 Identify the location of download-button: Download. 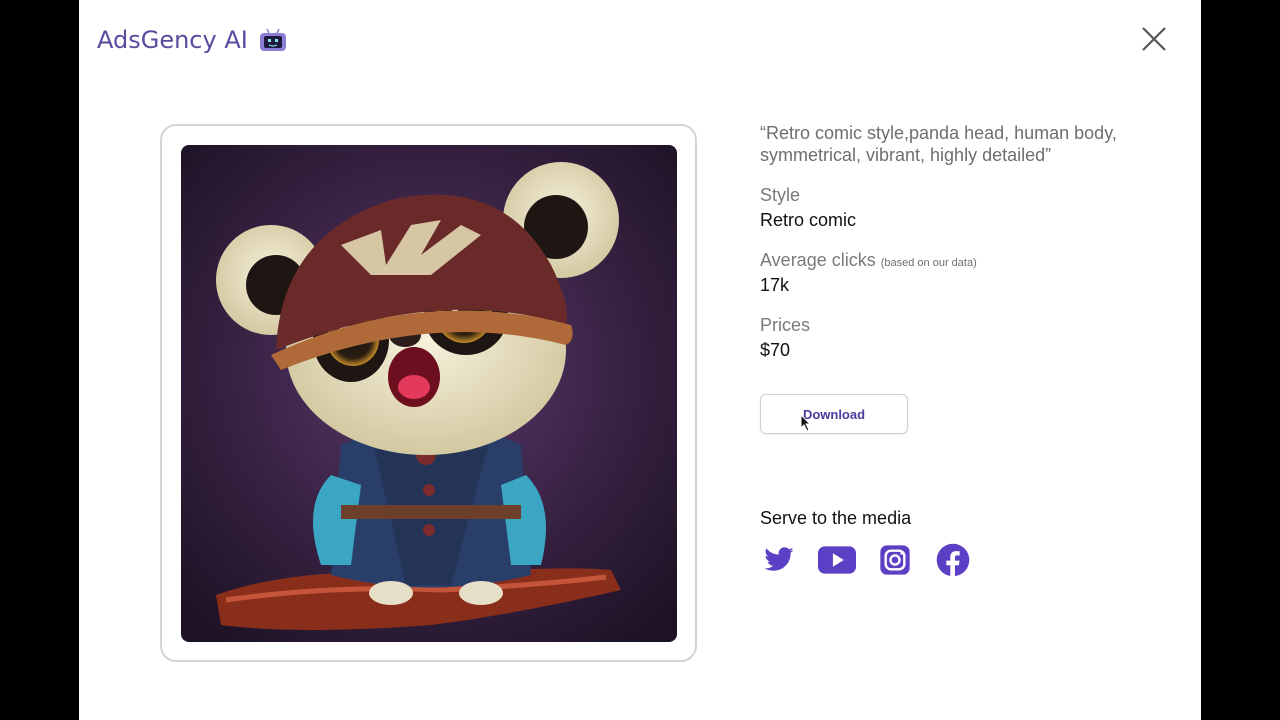
(834, 414).